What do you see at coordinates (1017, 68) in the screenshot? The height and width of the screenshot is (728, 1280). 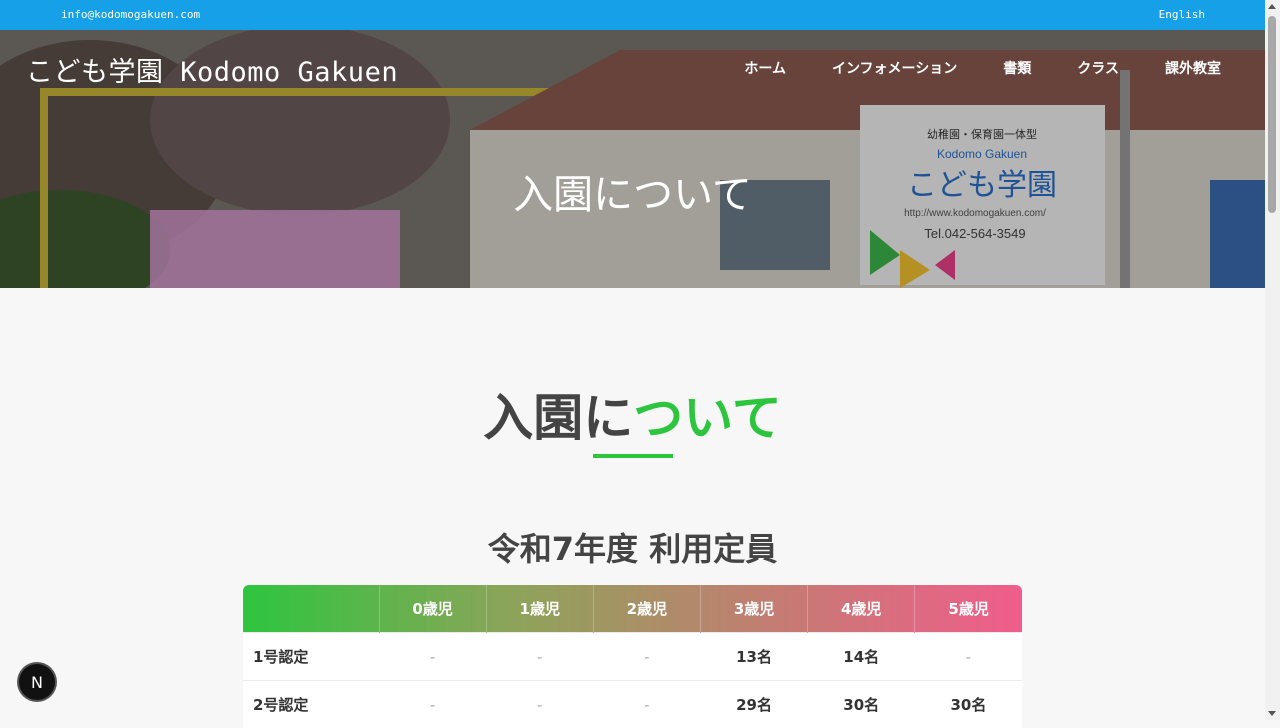 I see `nav-documents: 書類` at bounding box center [1017, 68].